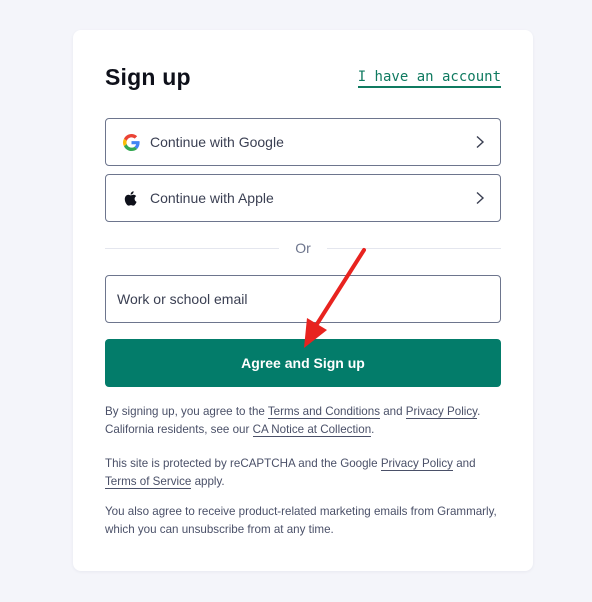 This screenshot has height=602, width=592. I want to click on privacy-policy-link: Privacy Policy, so click(441, 412).